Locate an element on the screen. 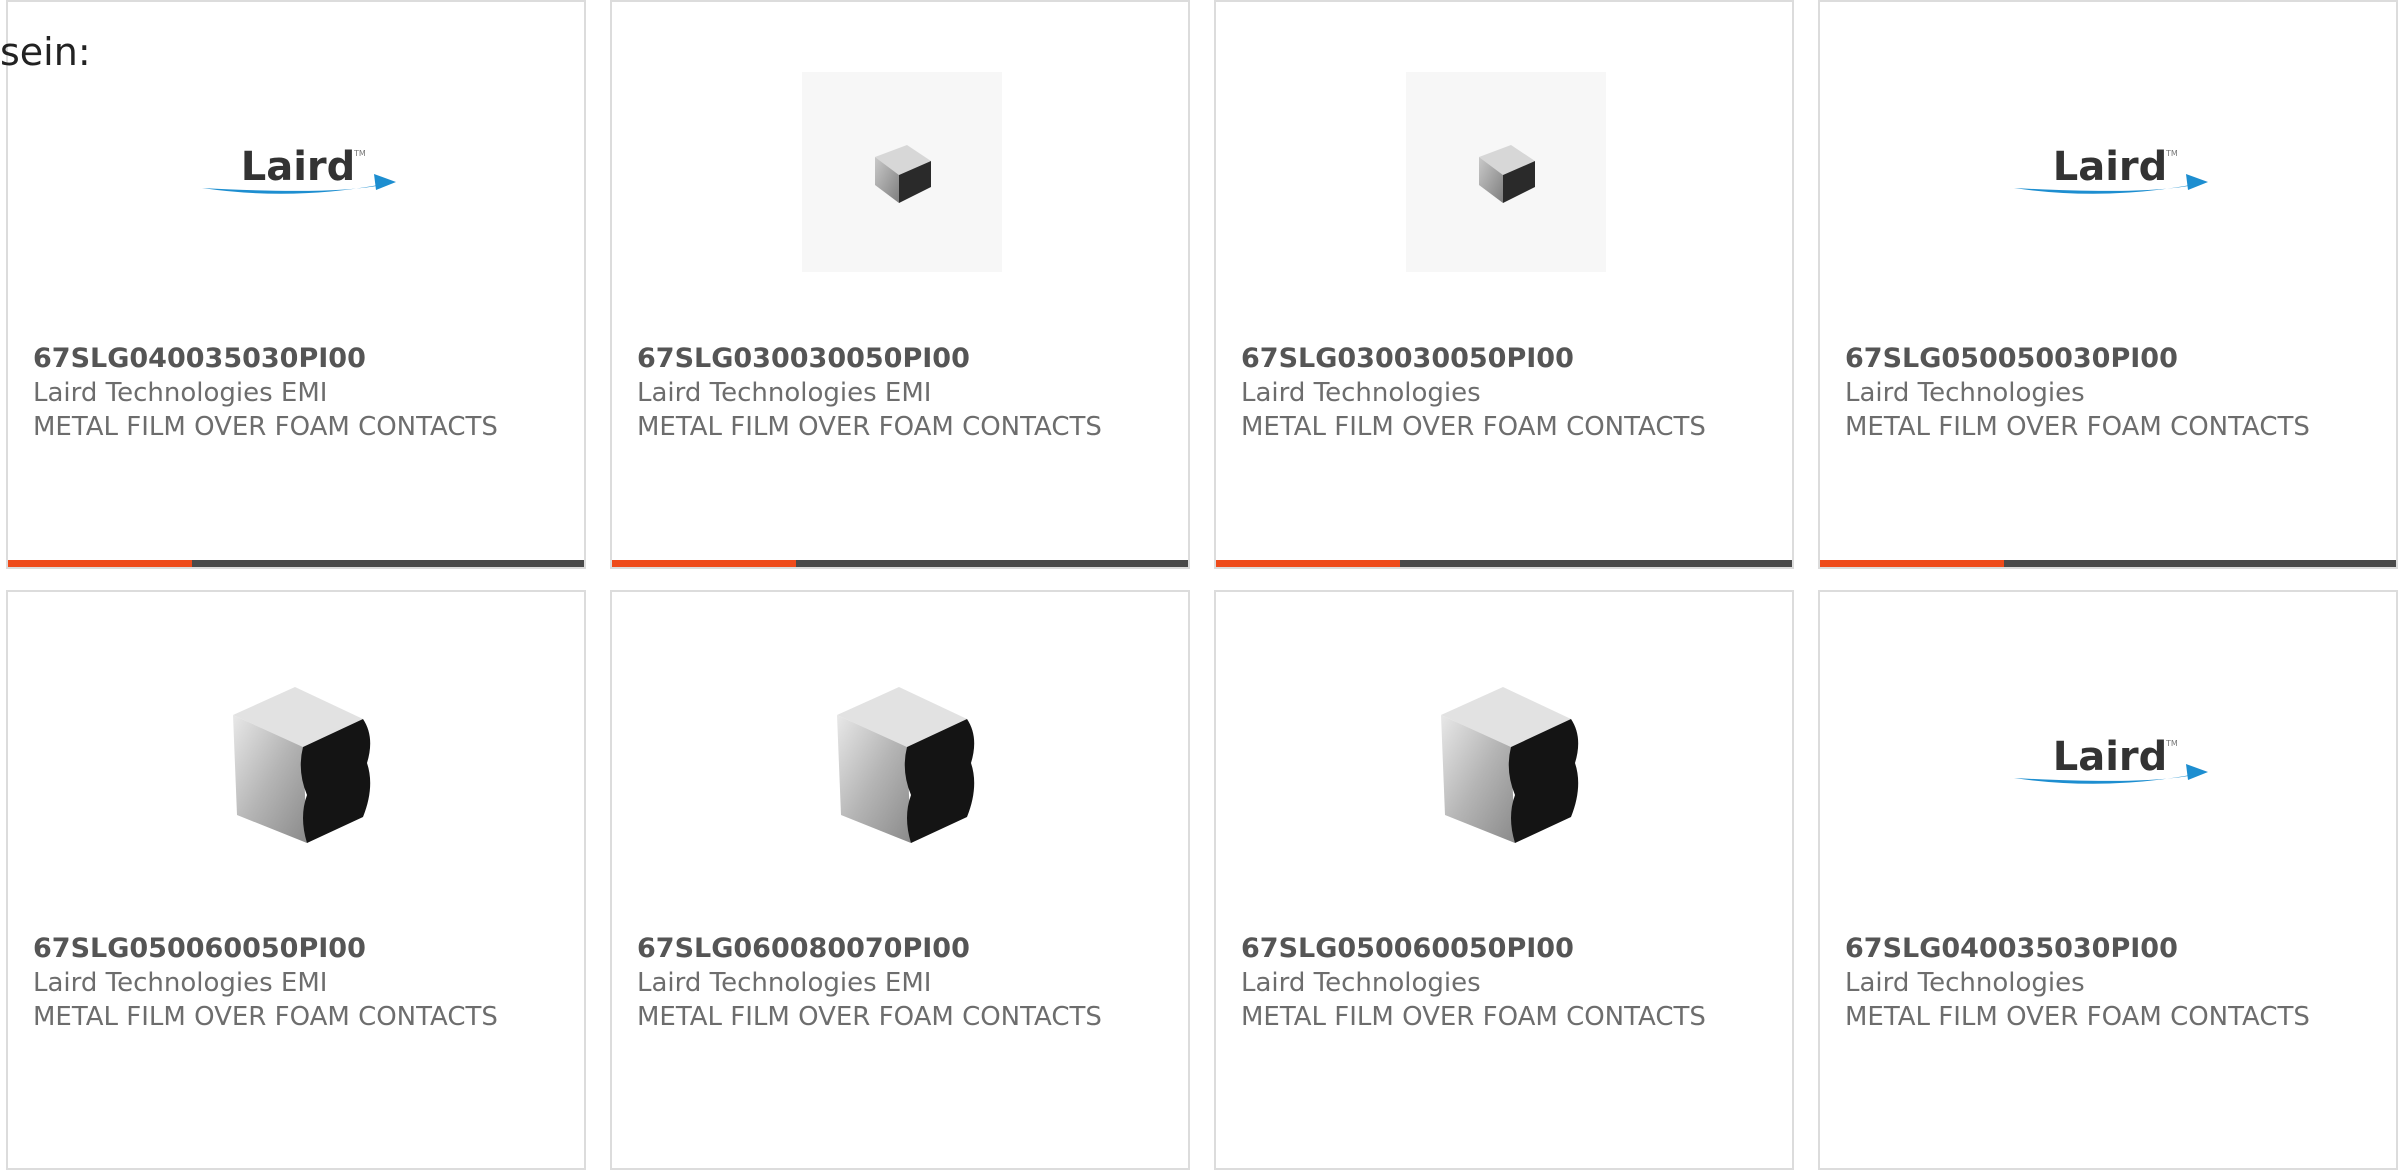 The height and width of the screenshot is (1170, 2400). part-number: 67SLG060080070PI00 is located at coordinates (897, 949).